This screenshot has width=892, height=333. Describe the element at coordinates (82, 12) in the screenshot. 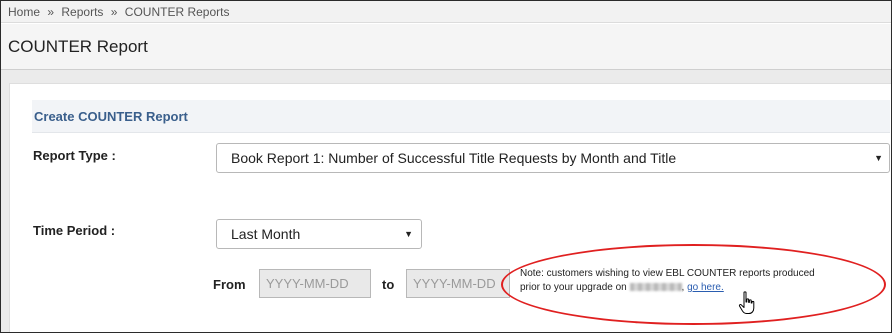

I see `breadcrumb-reports: Reports` at that location.